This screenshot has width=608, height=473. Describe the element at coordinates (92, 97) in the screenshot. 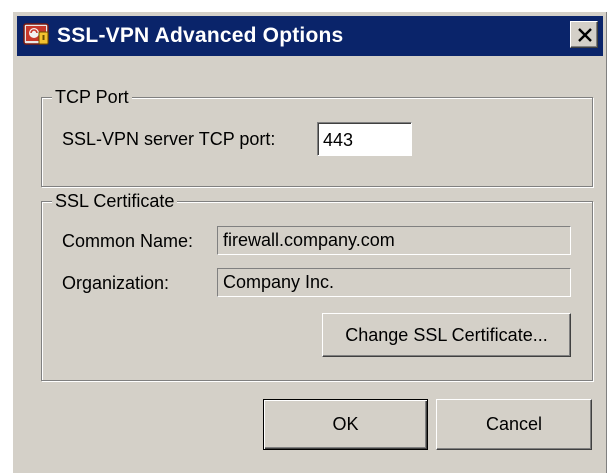

I see `tcp-port-group-label: TCP Port` at that location.